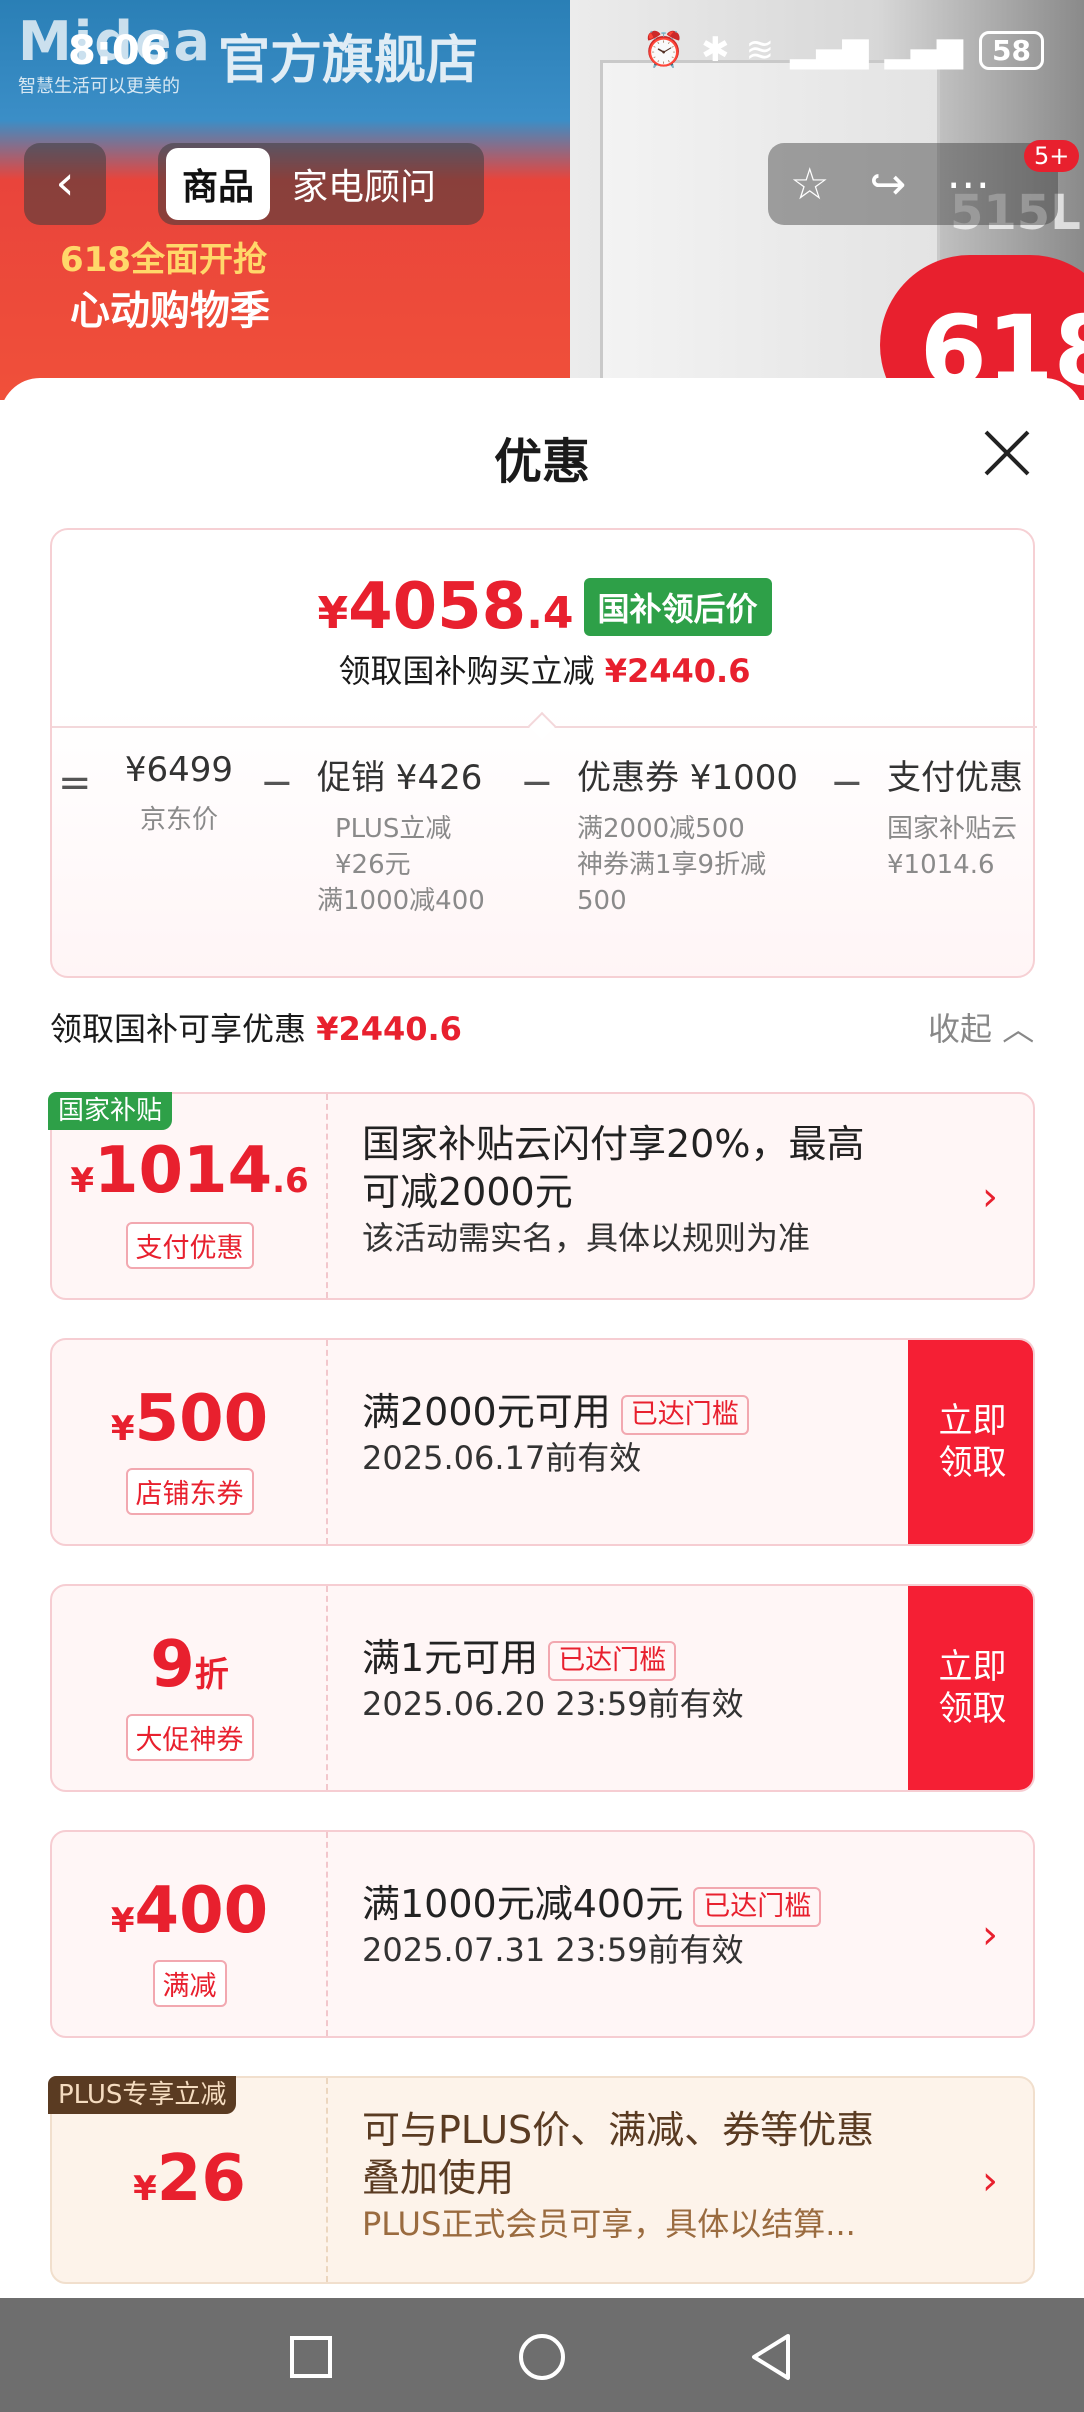 The height and width of the screenshot is (2412, 1084). I want to click on breakdown-payment: 支付优惠 国家补贴云 ¥1014.6, so click(955, 819).